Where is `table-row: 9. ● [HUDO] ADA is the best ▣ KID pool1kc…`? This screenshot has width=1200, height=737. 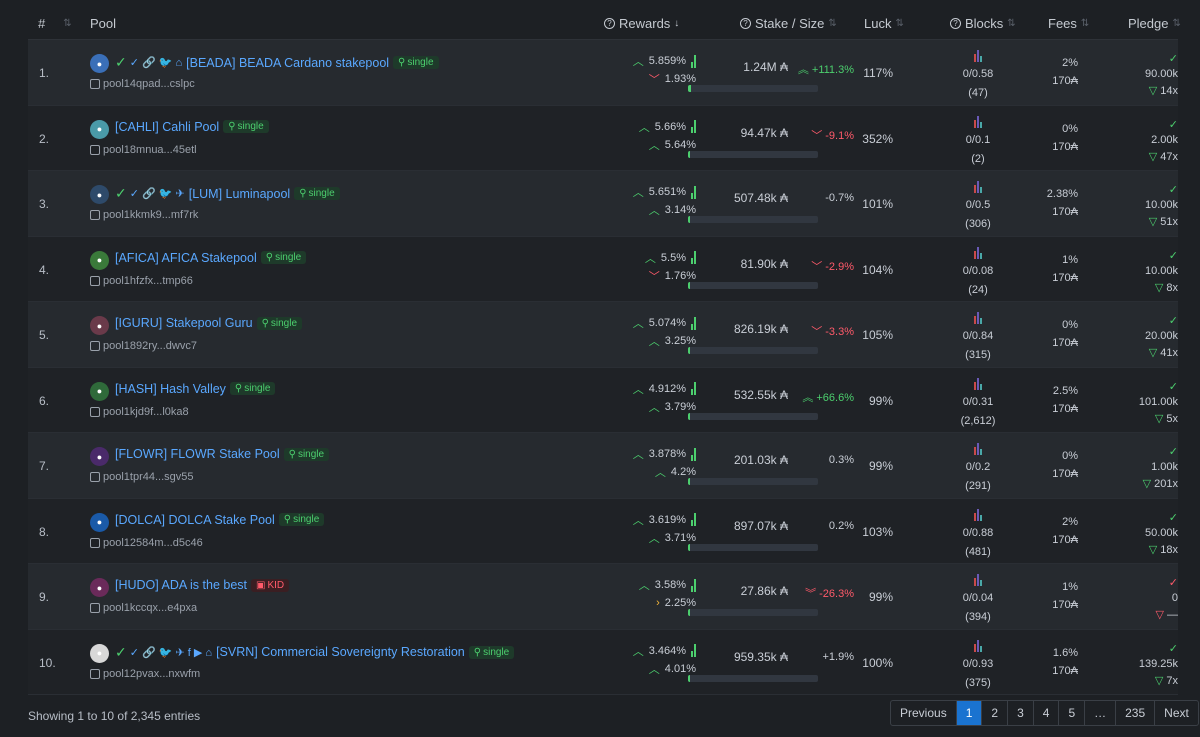 table-row: 9. ● [HUDO] ADA is the best ▣ KID pool1kc… is located at coordinates (603, 597).